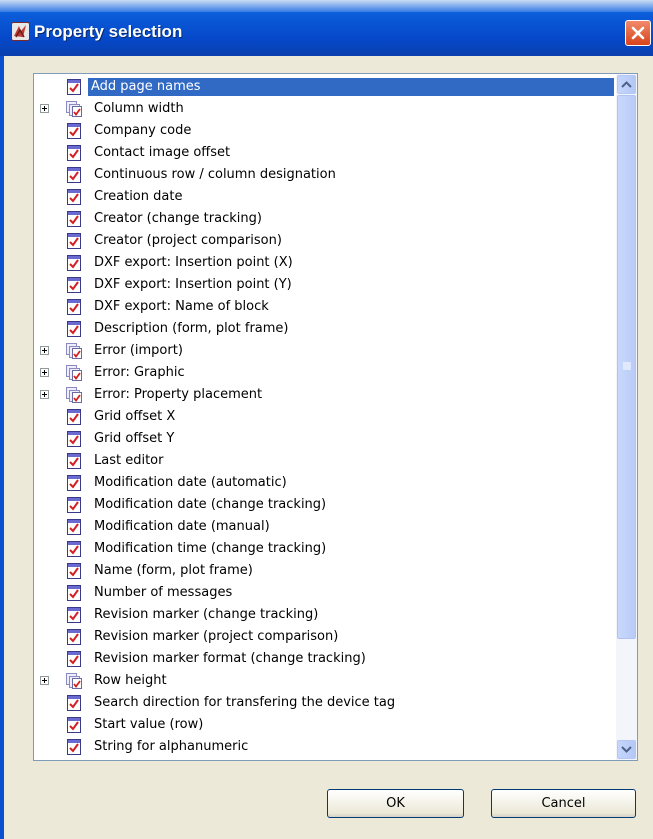 This screenshot has height=839, width=653. Describe the element at coordinates (182, 526) in the screenshot. I see `list-item-label: Modification date (manual)` at that location.